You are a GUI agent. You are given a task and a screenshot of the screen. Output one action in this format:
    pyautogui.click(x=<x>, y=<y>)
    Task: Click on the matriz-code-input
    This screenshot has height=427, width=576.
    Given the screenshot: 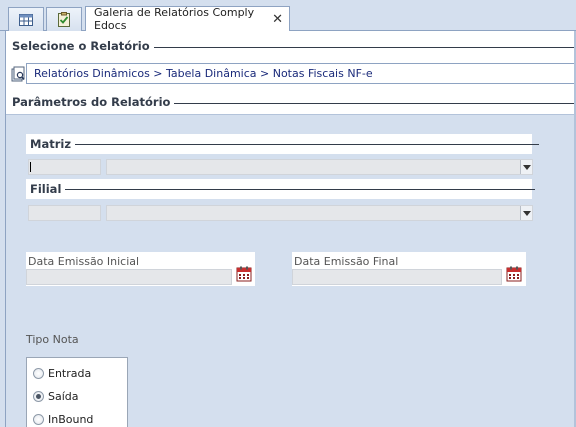 What is the action you would take?
    pyautogui.click(x=64, y=167)
    